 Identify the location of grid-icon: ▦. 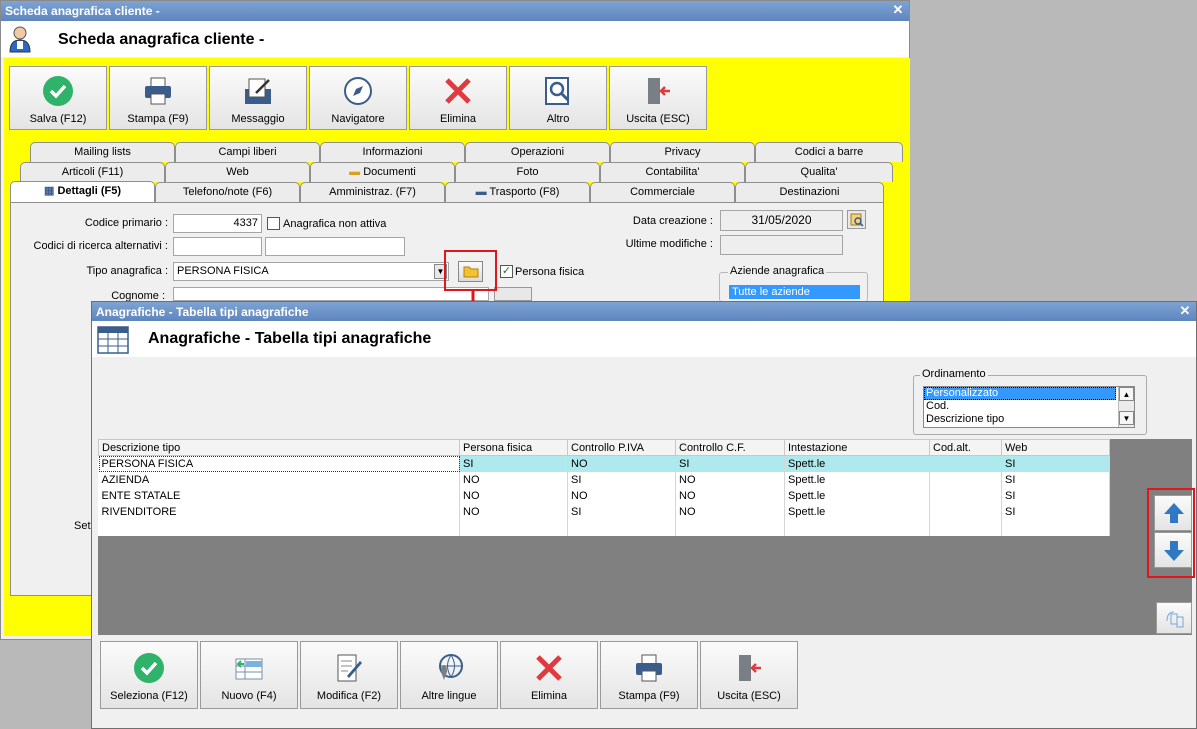
(50, 191).